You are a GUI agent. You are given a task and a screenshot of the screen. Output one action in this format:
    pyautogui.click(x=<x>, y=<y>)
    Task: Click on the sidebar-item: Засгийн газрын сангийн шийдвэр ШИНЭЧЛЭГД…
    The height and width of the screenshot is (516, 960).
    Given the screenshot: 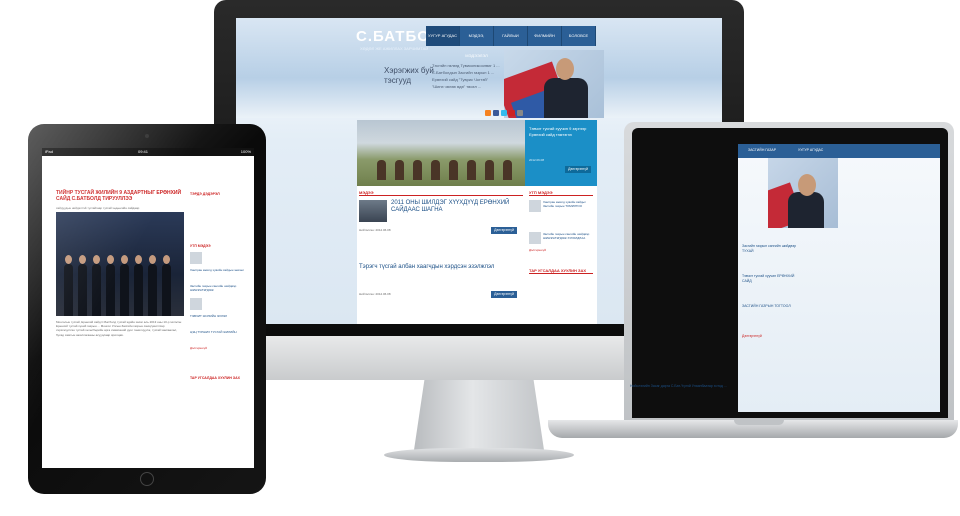 What is the action you would take?
    pyautogui.click(x=219, y=288)
    